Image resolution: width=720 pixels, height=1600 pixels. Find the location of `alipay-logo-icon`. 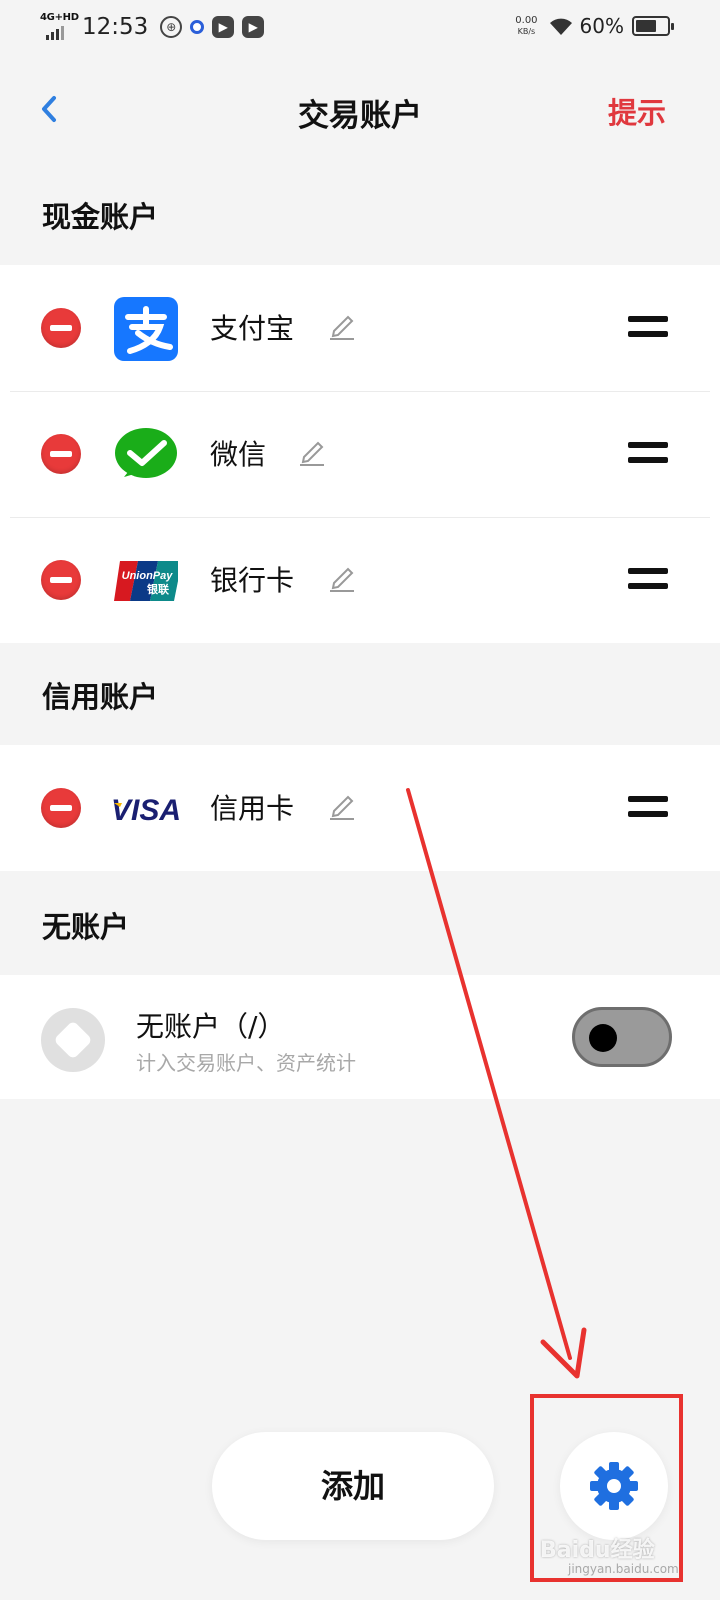

alipay-logo-icon is located at coordinates (146, 329).